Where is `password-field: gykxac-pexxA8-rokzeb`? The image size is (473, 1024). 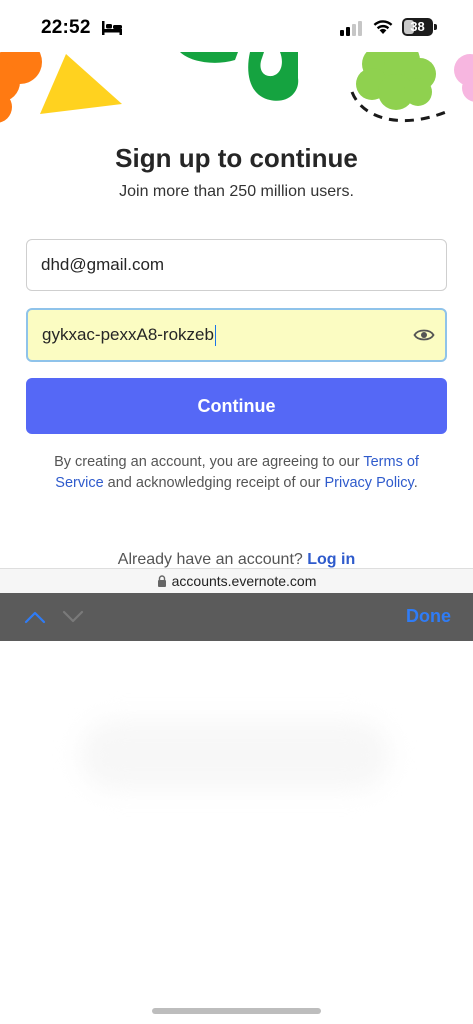 password-field: gykxac-pexxA8-rokzeb is located at coordinates (236, 335).